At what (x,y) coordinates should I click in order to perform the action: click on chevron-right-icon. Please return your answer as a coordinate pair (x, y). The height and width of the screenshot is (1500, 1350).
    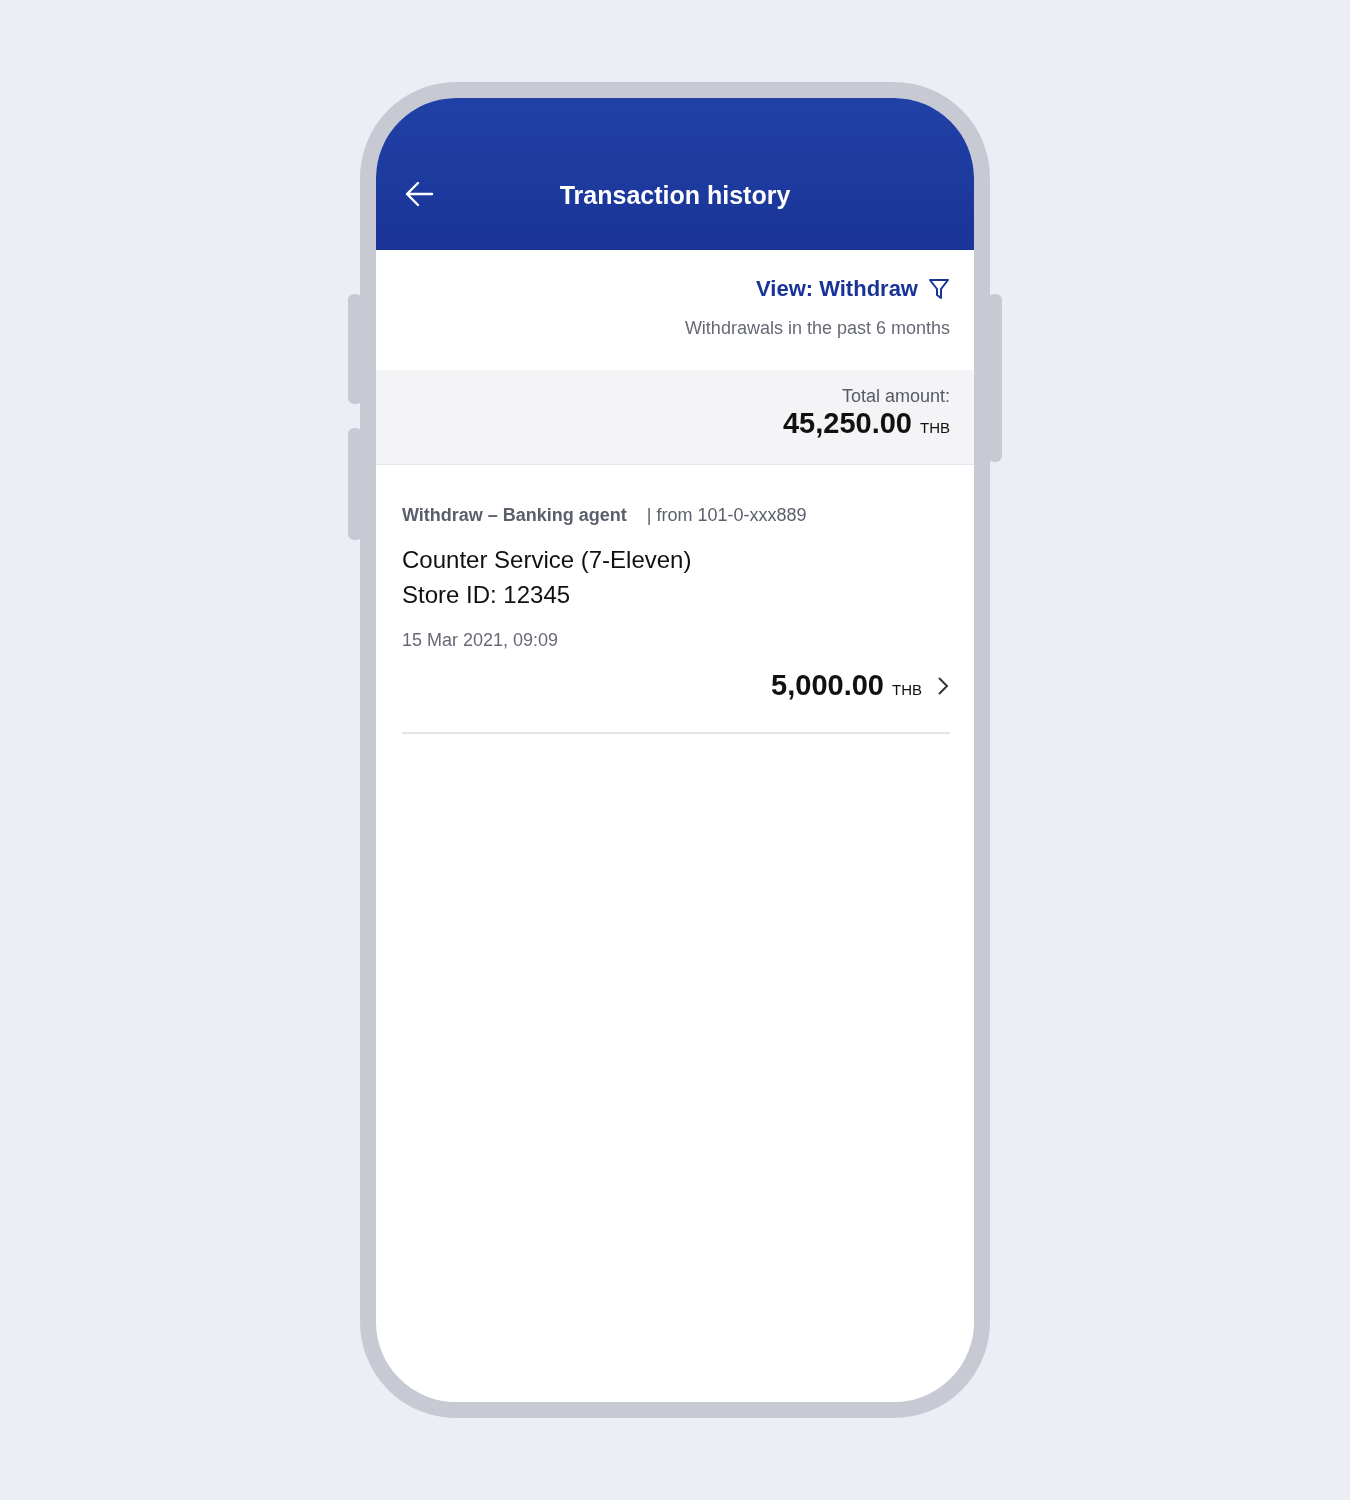
    Looking at the image, I should click on (943, 685).